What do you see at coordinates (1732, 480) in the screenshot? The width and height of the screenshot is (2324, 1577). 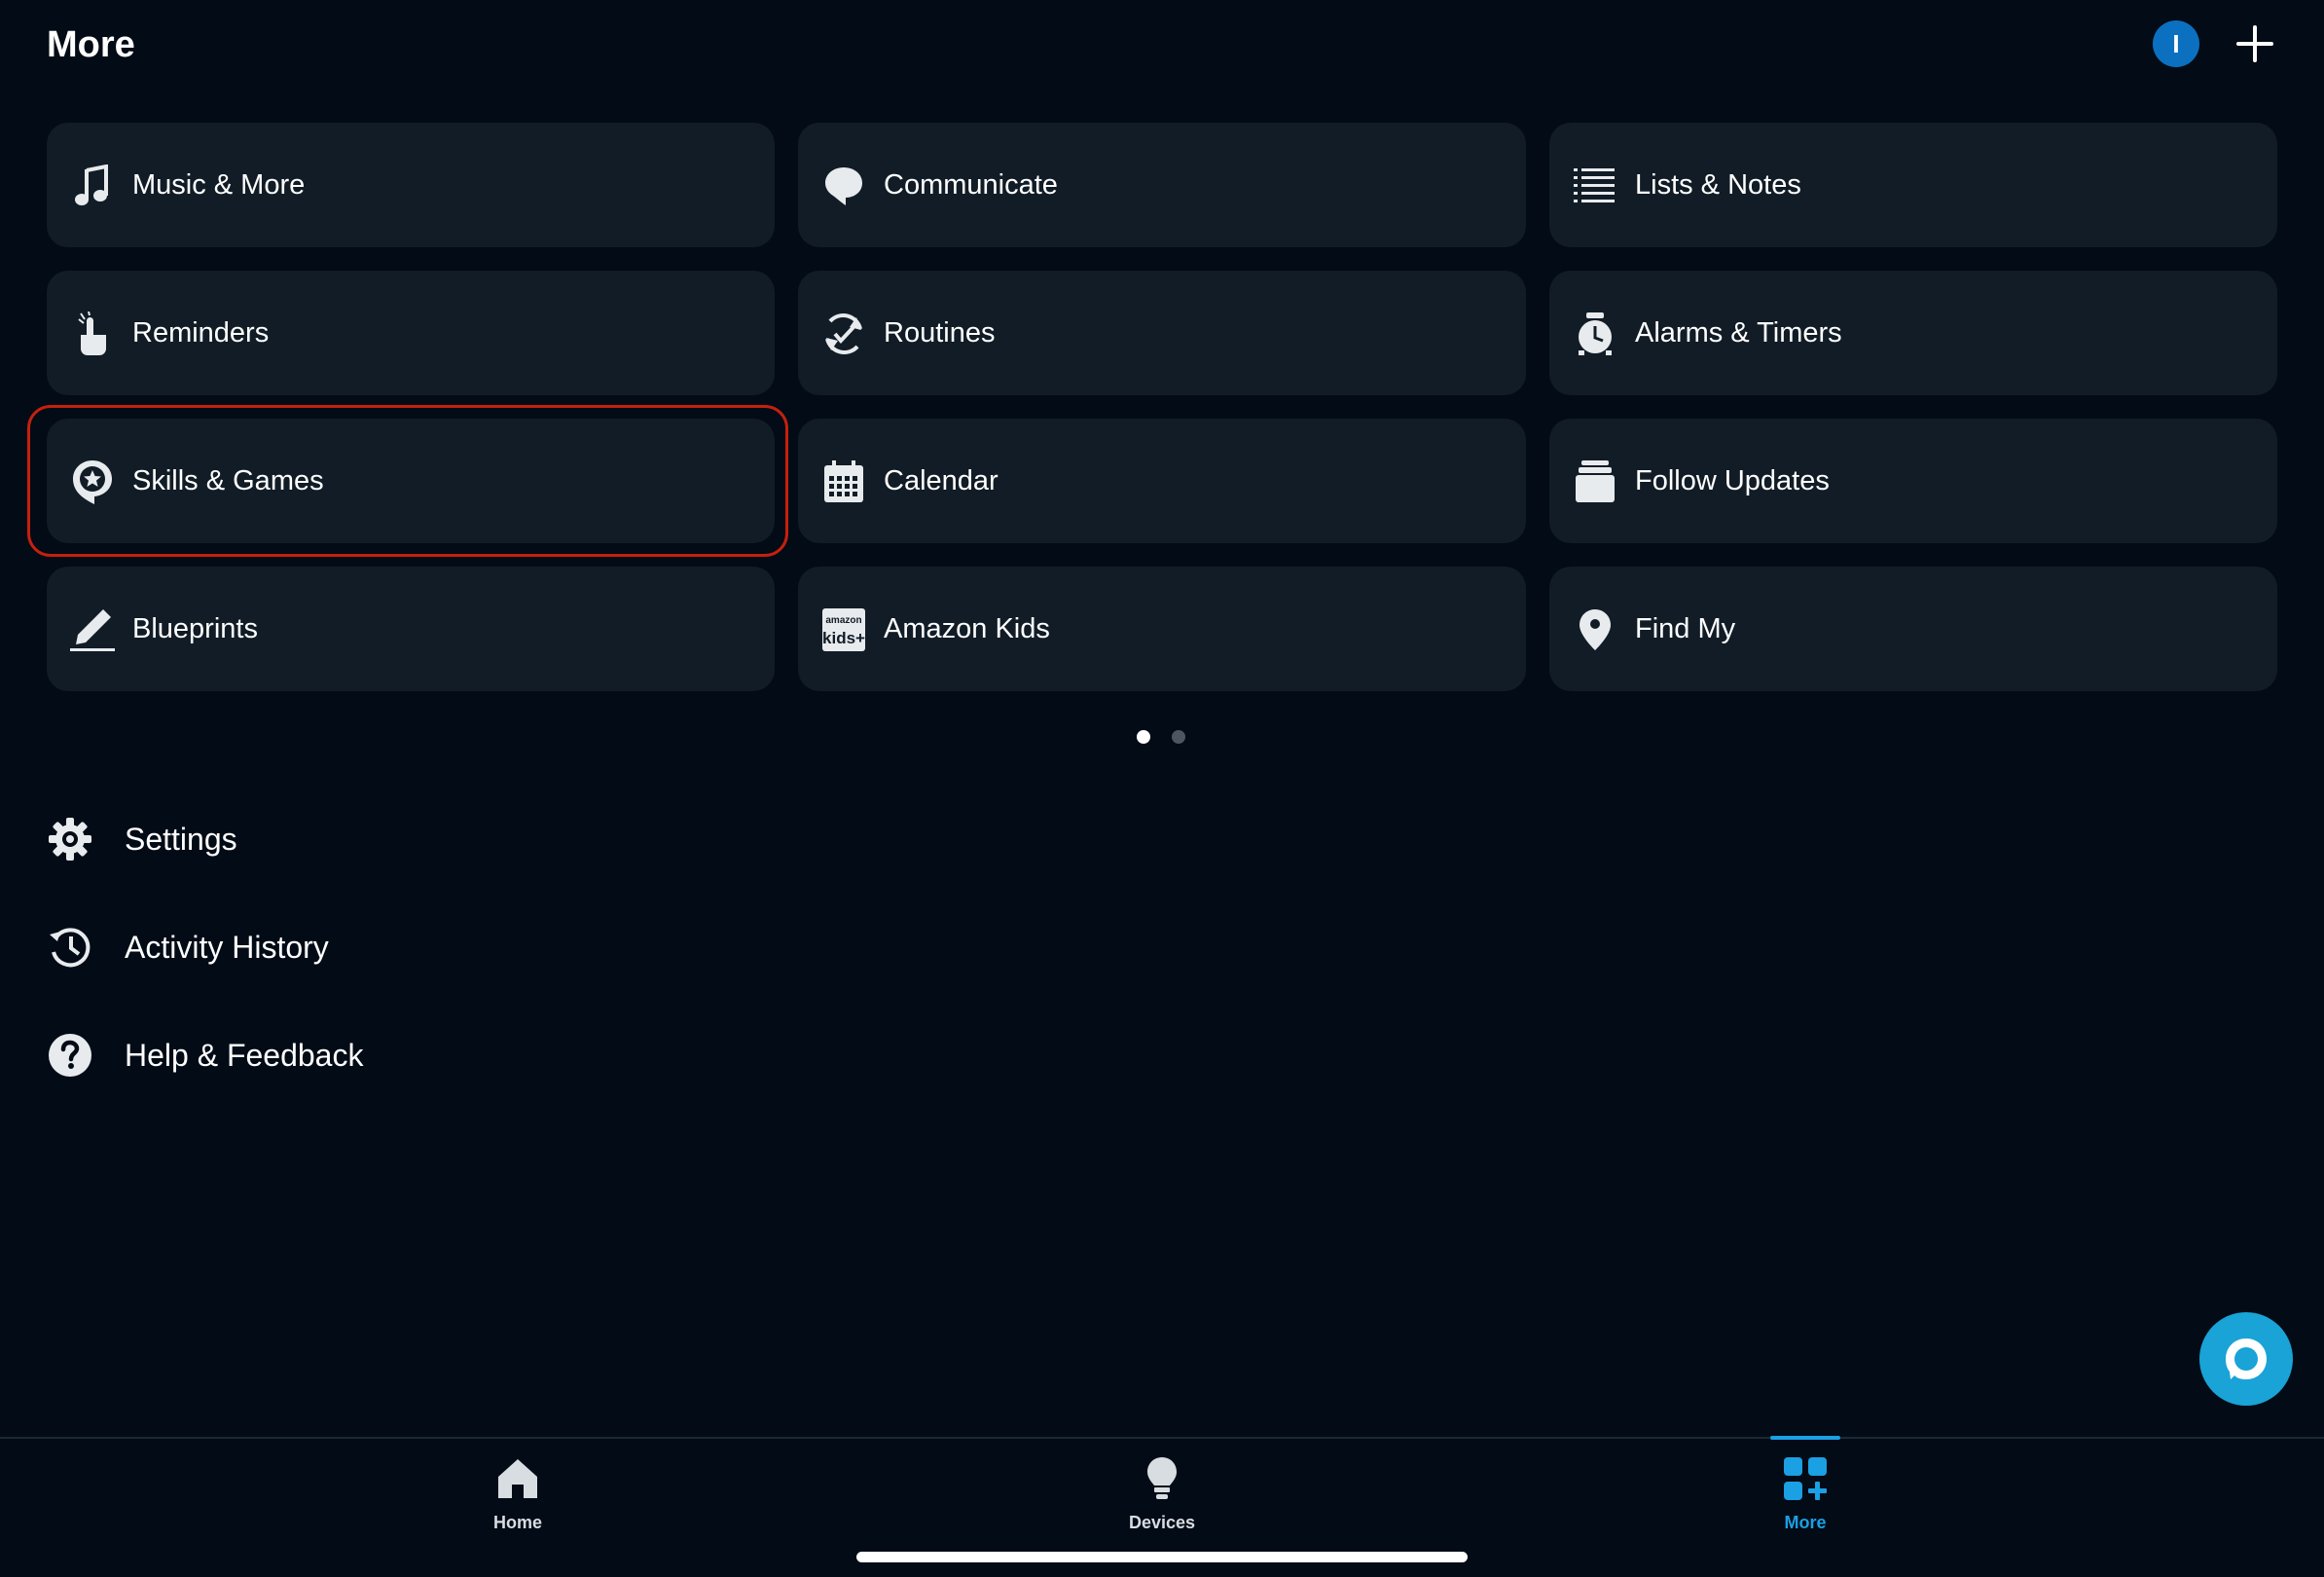 I see `tile-label: Follow Updates` at bounding box center [1732, 480].